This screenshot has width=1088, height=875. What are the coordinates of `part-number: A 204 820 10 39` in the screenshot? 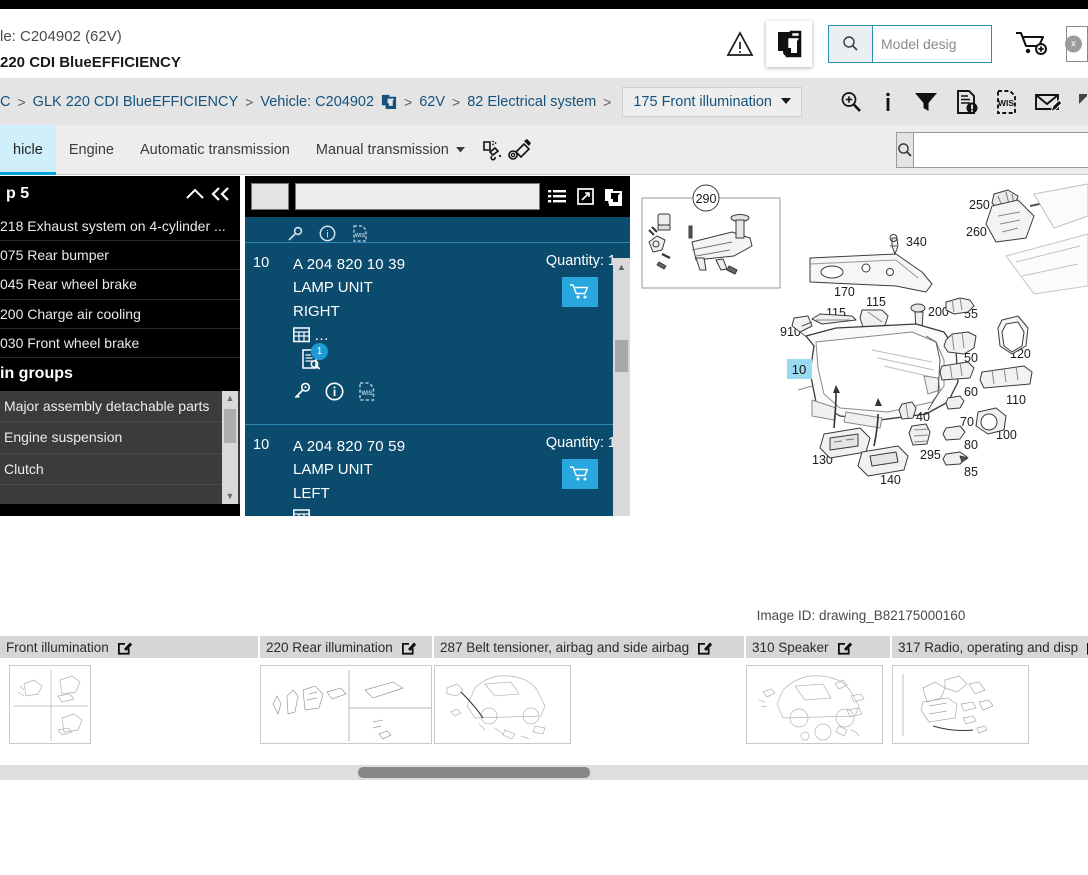 It's located at (401, 264).